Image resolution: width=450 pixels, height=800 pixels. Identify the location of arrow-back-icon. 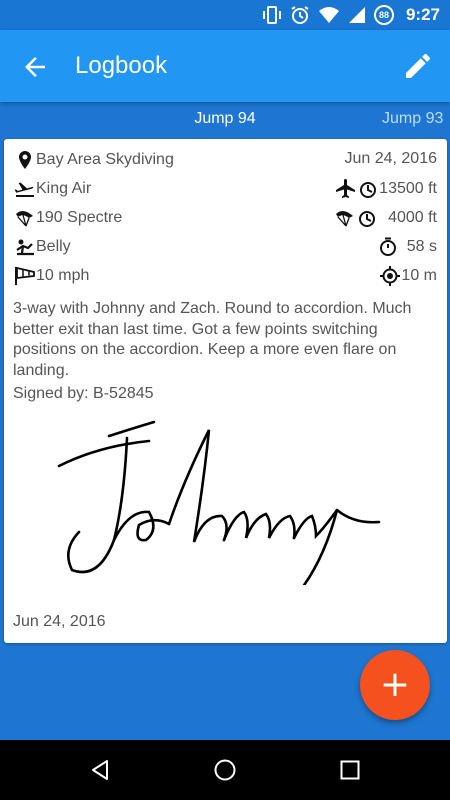
(35, 67).